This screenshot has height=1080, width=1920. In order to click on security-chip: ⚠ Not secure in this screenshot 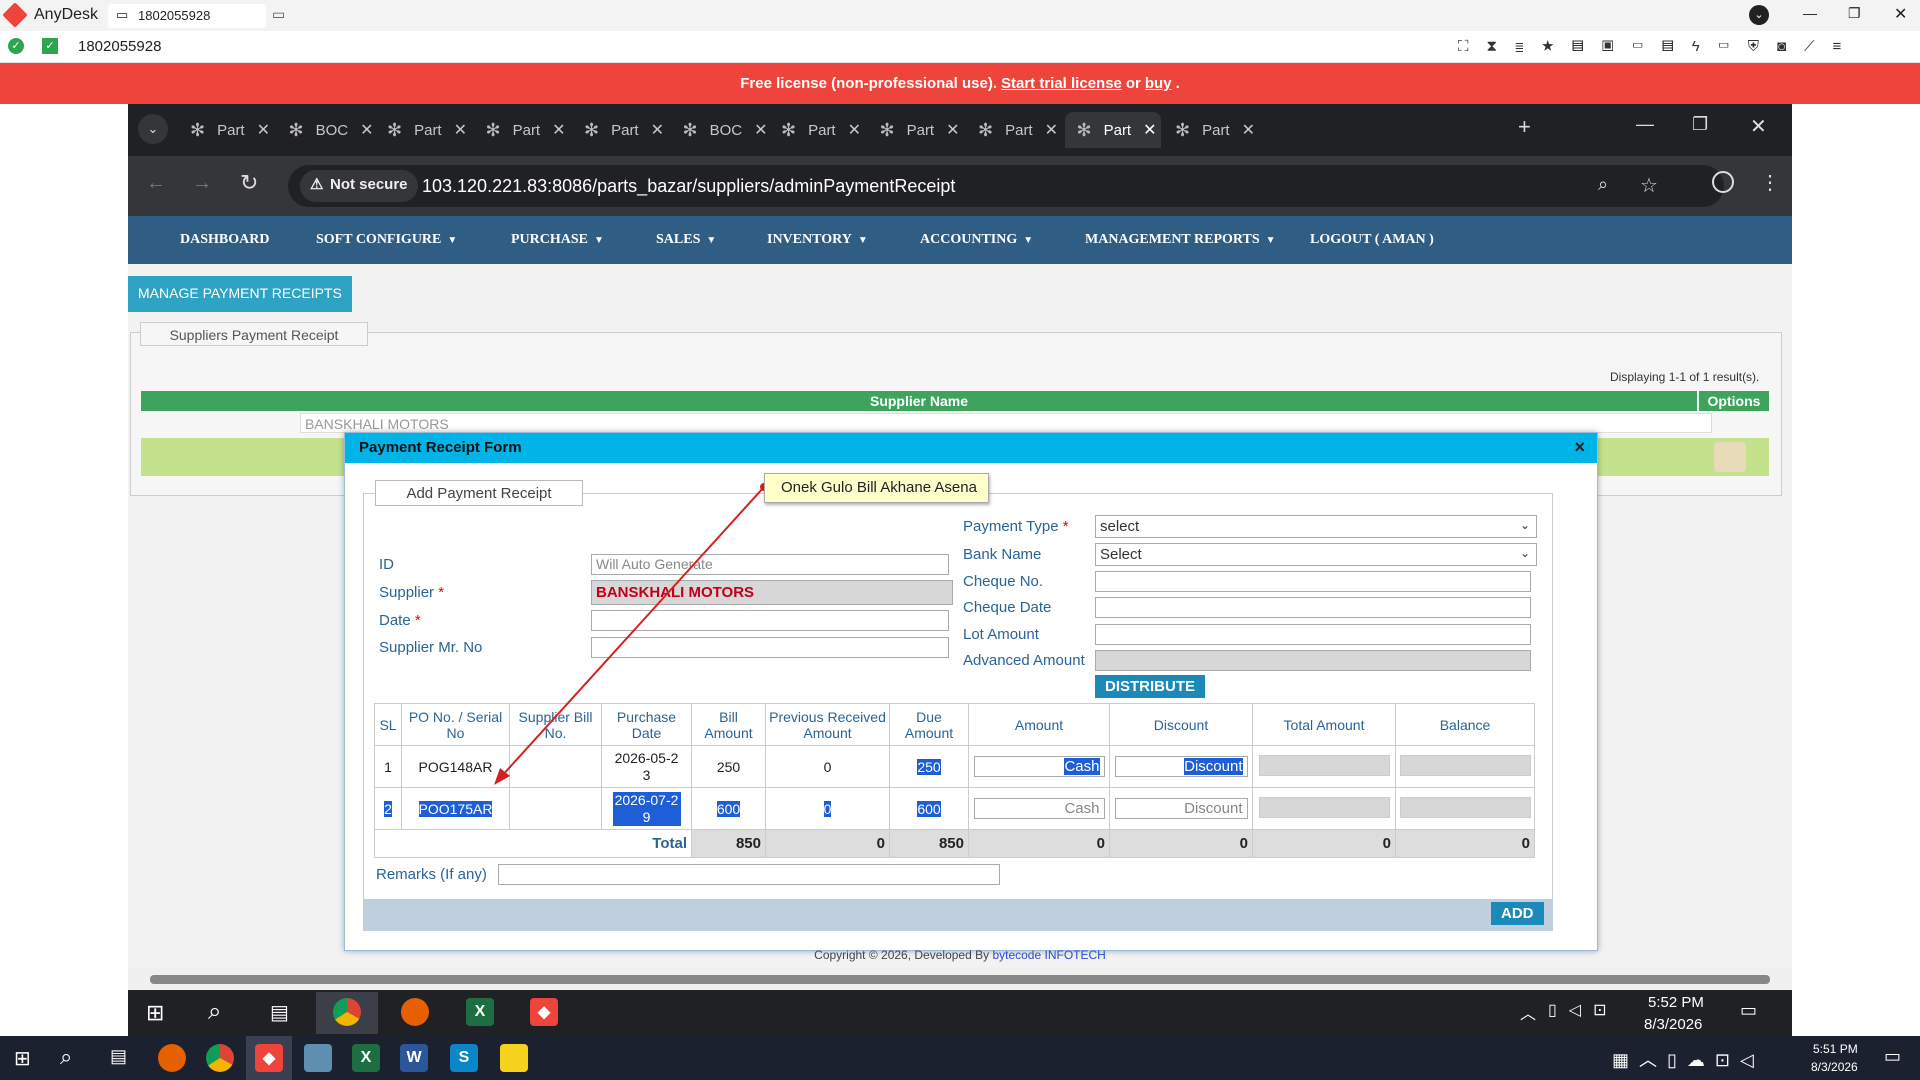, I will do `click(359, 186)`.